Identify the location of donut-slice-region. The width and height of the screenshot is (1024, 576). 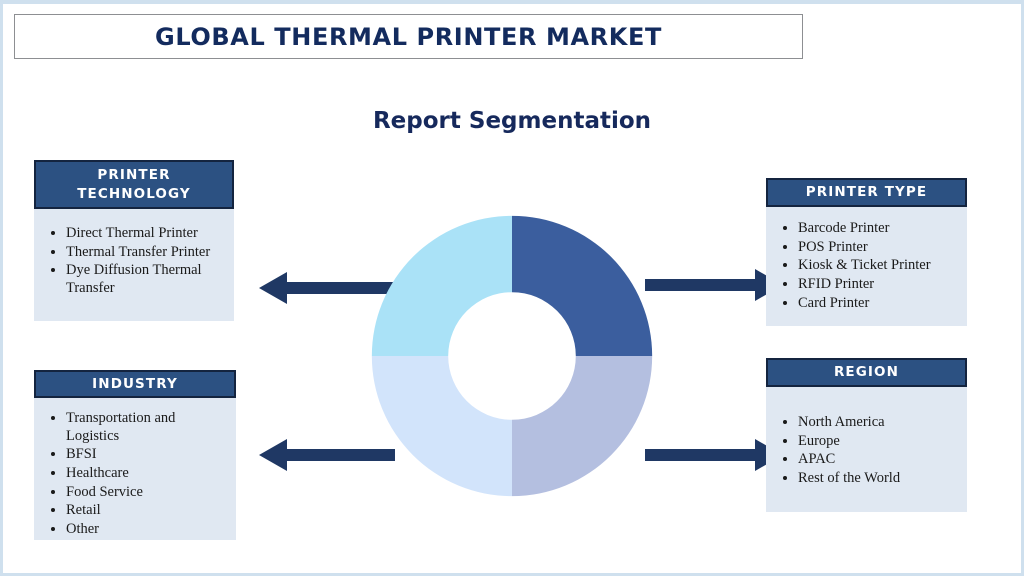
(582, 426).